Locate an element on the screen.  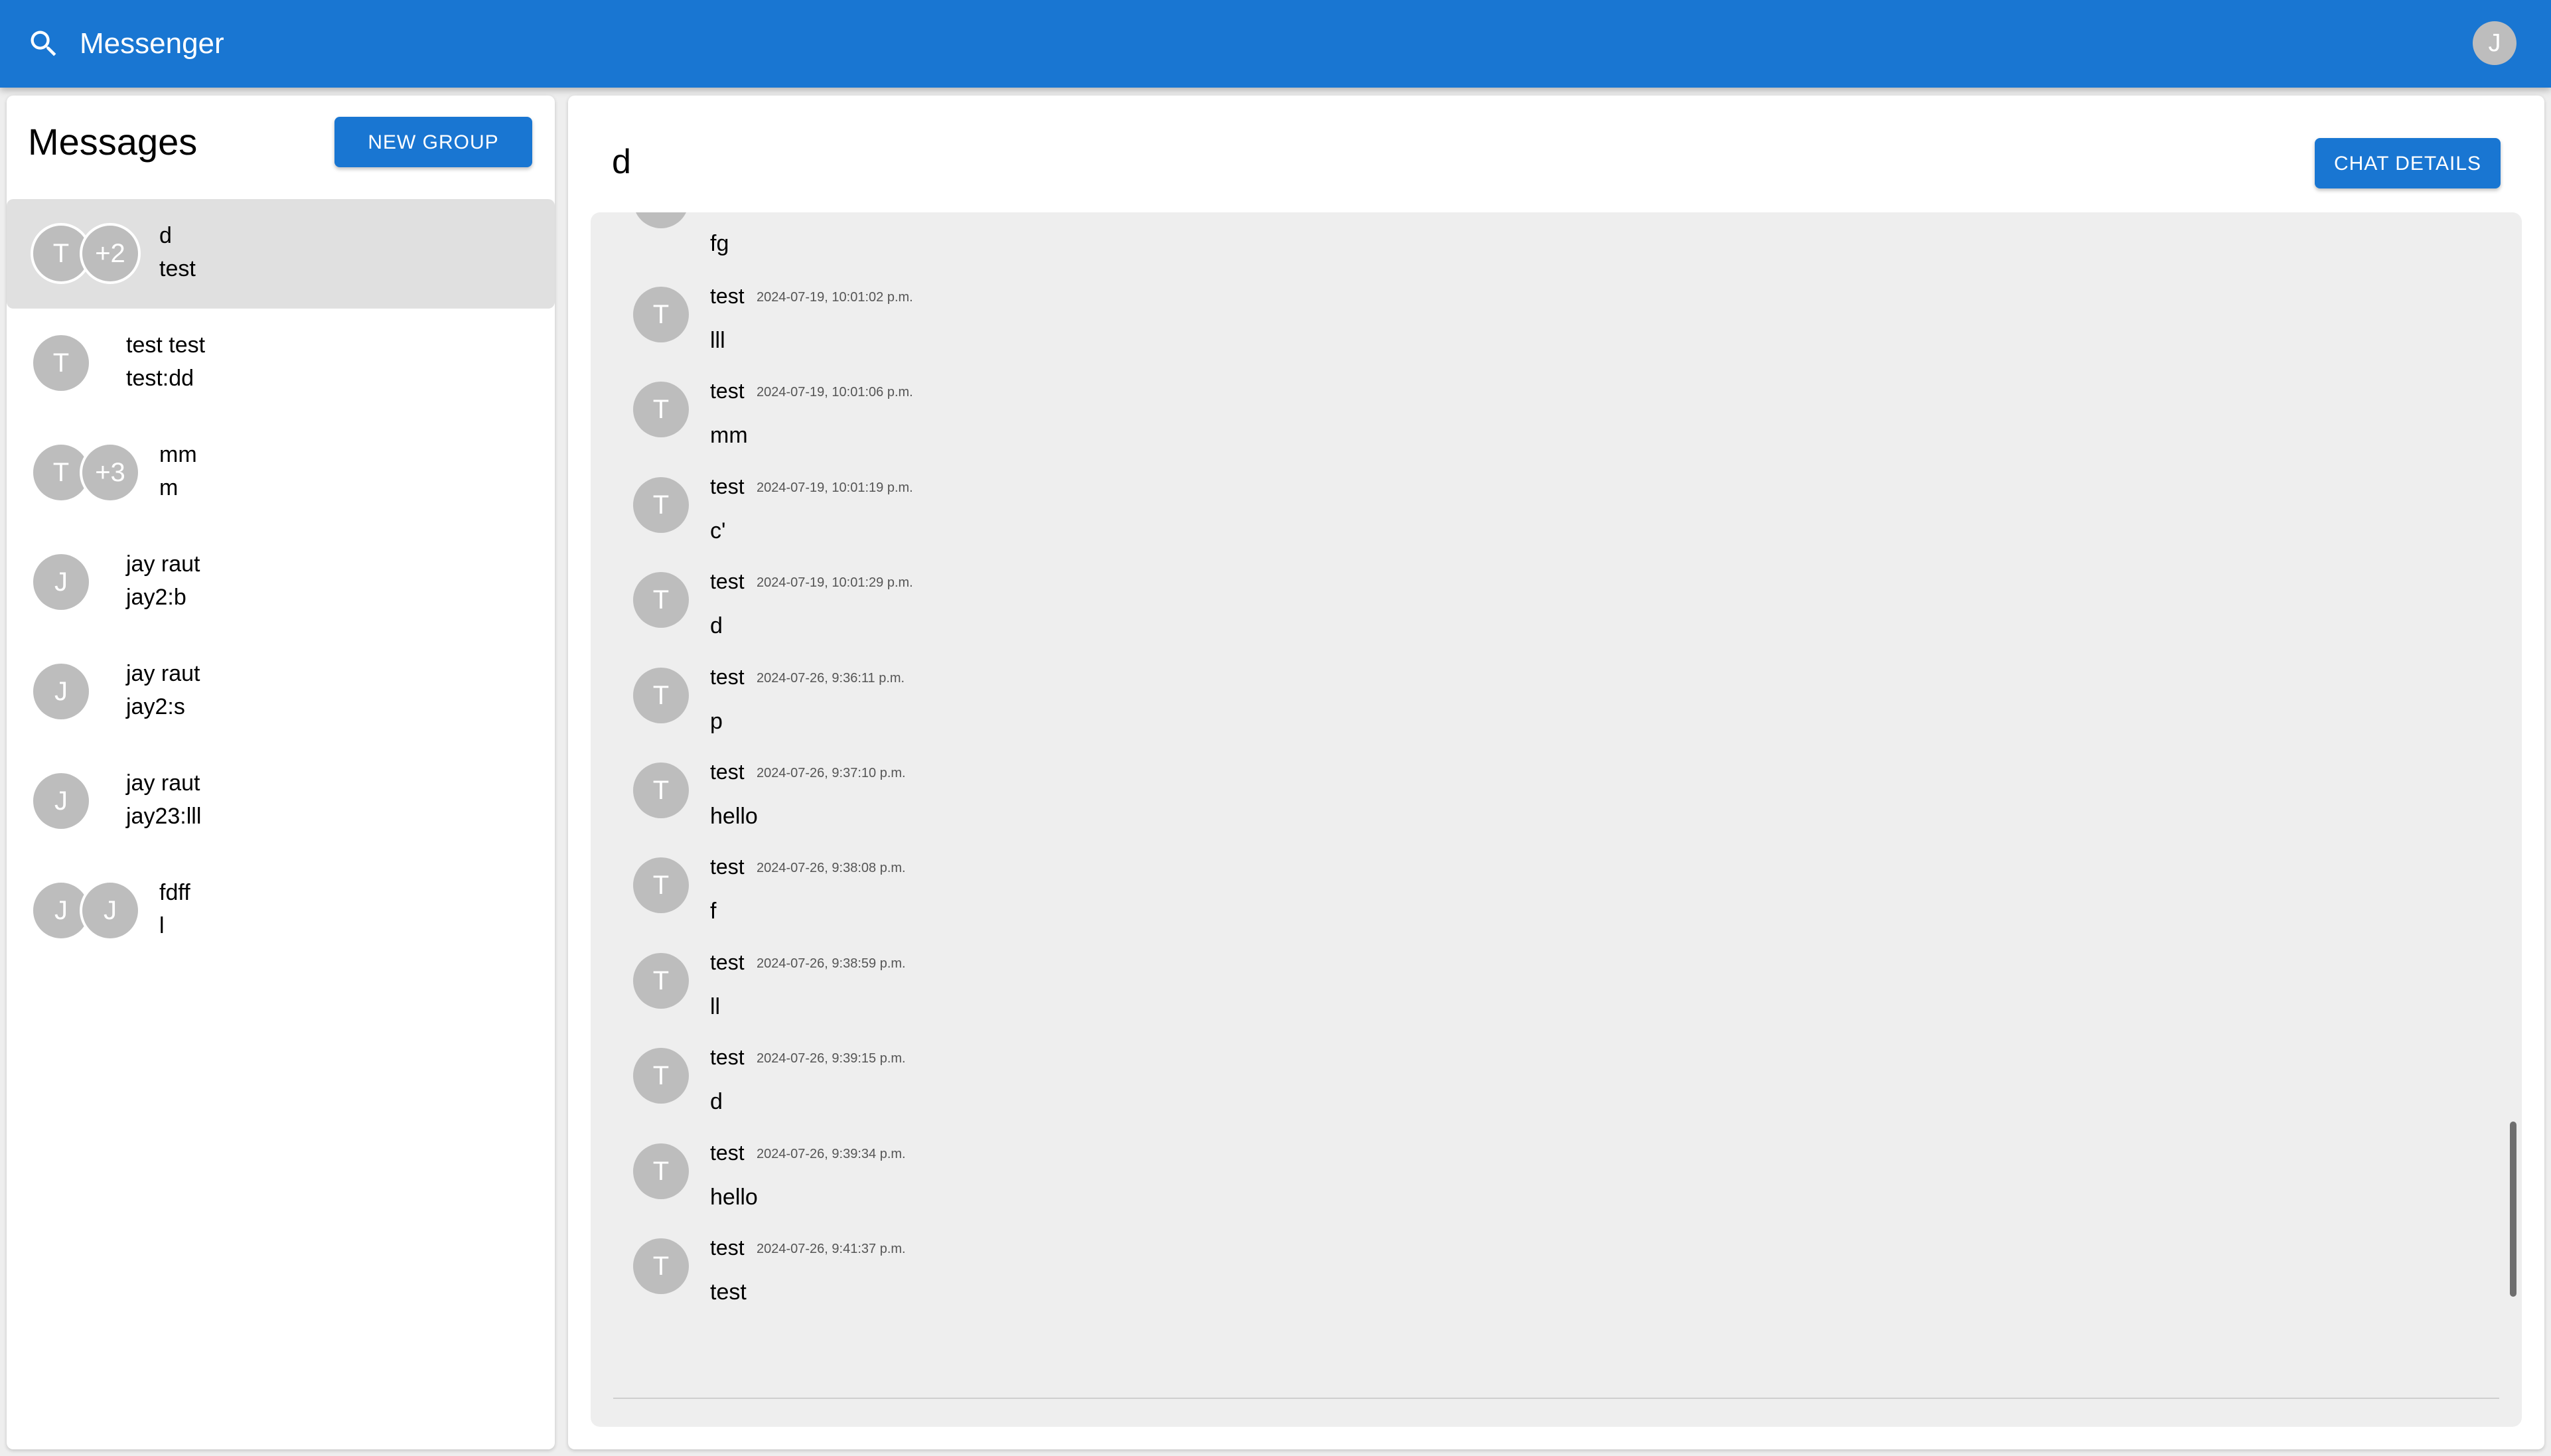
message-scrollbar is located at coordinates (2513, 1209).